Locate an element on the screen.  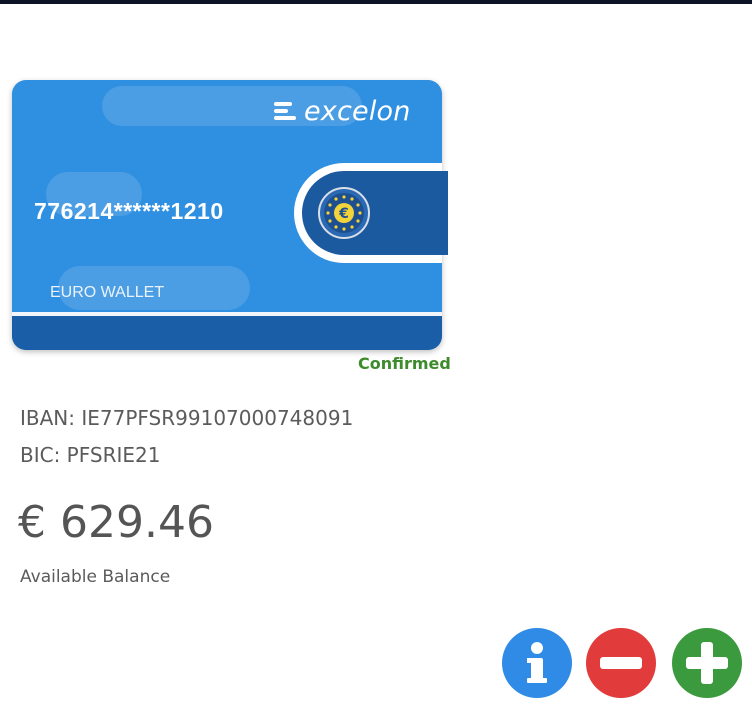
currency-symbol: € is located at coordinates (343, 214).